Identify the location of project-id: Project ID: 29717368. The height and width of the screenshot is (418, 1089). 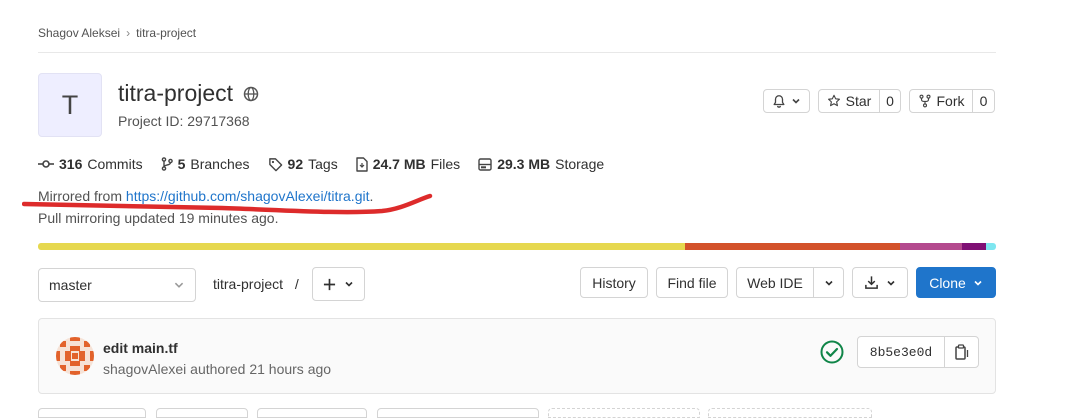
(184, 121).